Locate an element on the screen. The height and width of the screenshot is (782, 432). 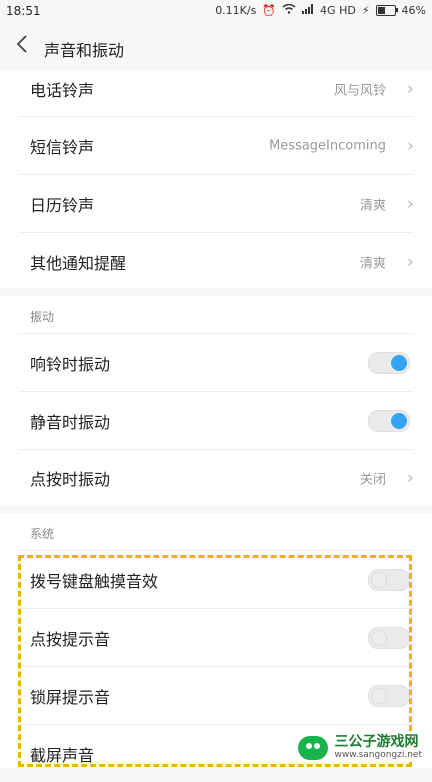
row-label: 静音时振动 is located at coordinates (70, 422).